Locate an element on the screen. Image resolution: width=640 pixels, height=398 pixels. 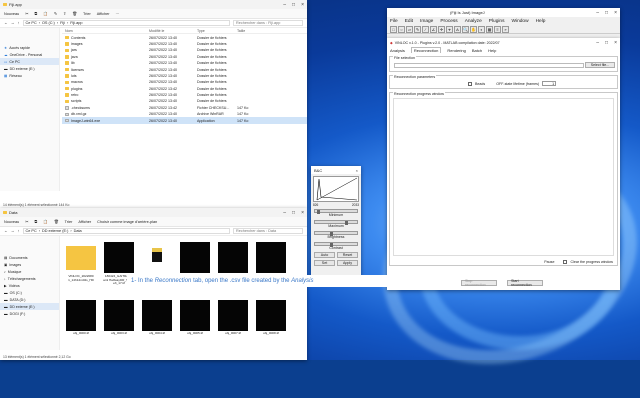
sidebar-item-os-c: ▬ OS (C:) is located at coordinates (29, 292).